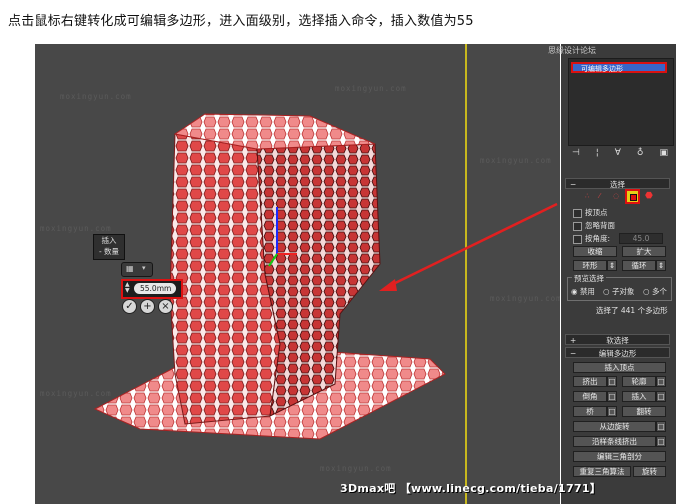 The height and width of the screenshot is (504, 676). I want to click on chevron-down-icon: ▾, so click(144, 268).